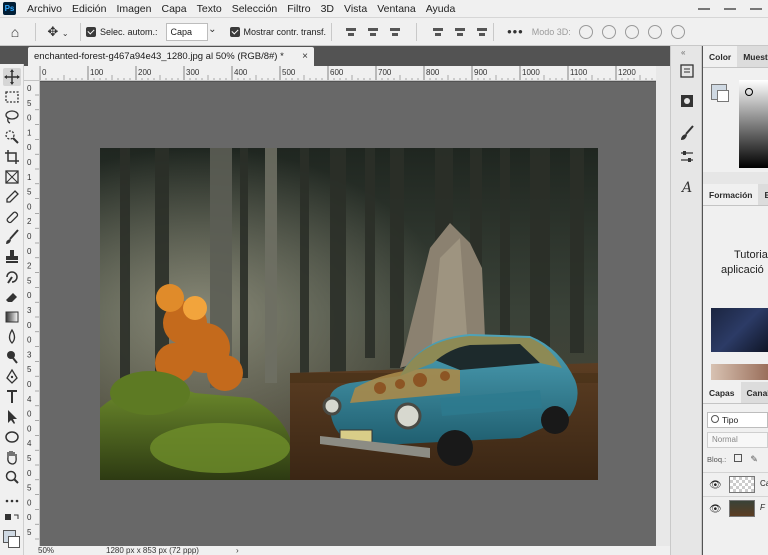  Describe the element at coordinates (191, 31) in the screenshot. I see `auto-select-target-dropdown: Capa` at that location.